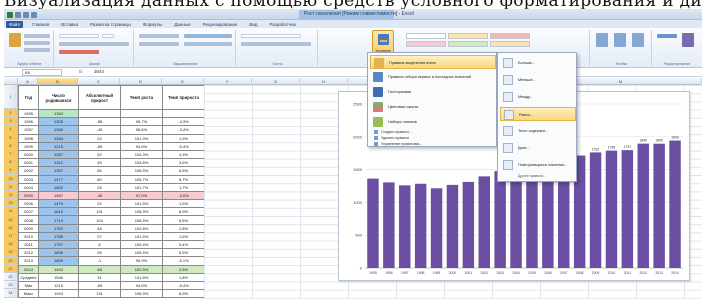 This screenshot has height=299, width=702. I want to click on format-cells-icon, so click(638, 40).